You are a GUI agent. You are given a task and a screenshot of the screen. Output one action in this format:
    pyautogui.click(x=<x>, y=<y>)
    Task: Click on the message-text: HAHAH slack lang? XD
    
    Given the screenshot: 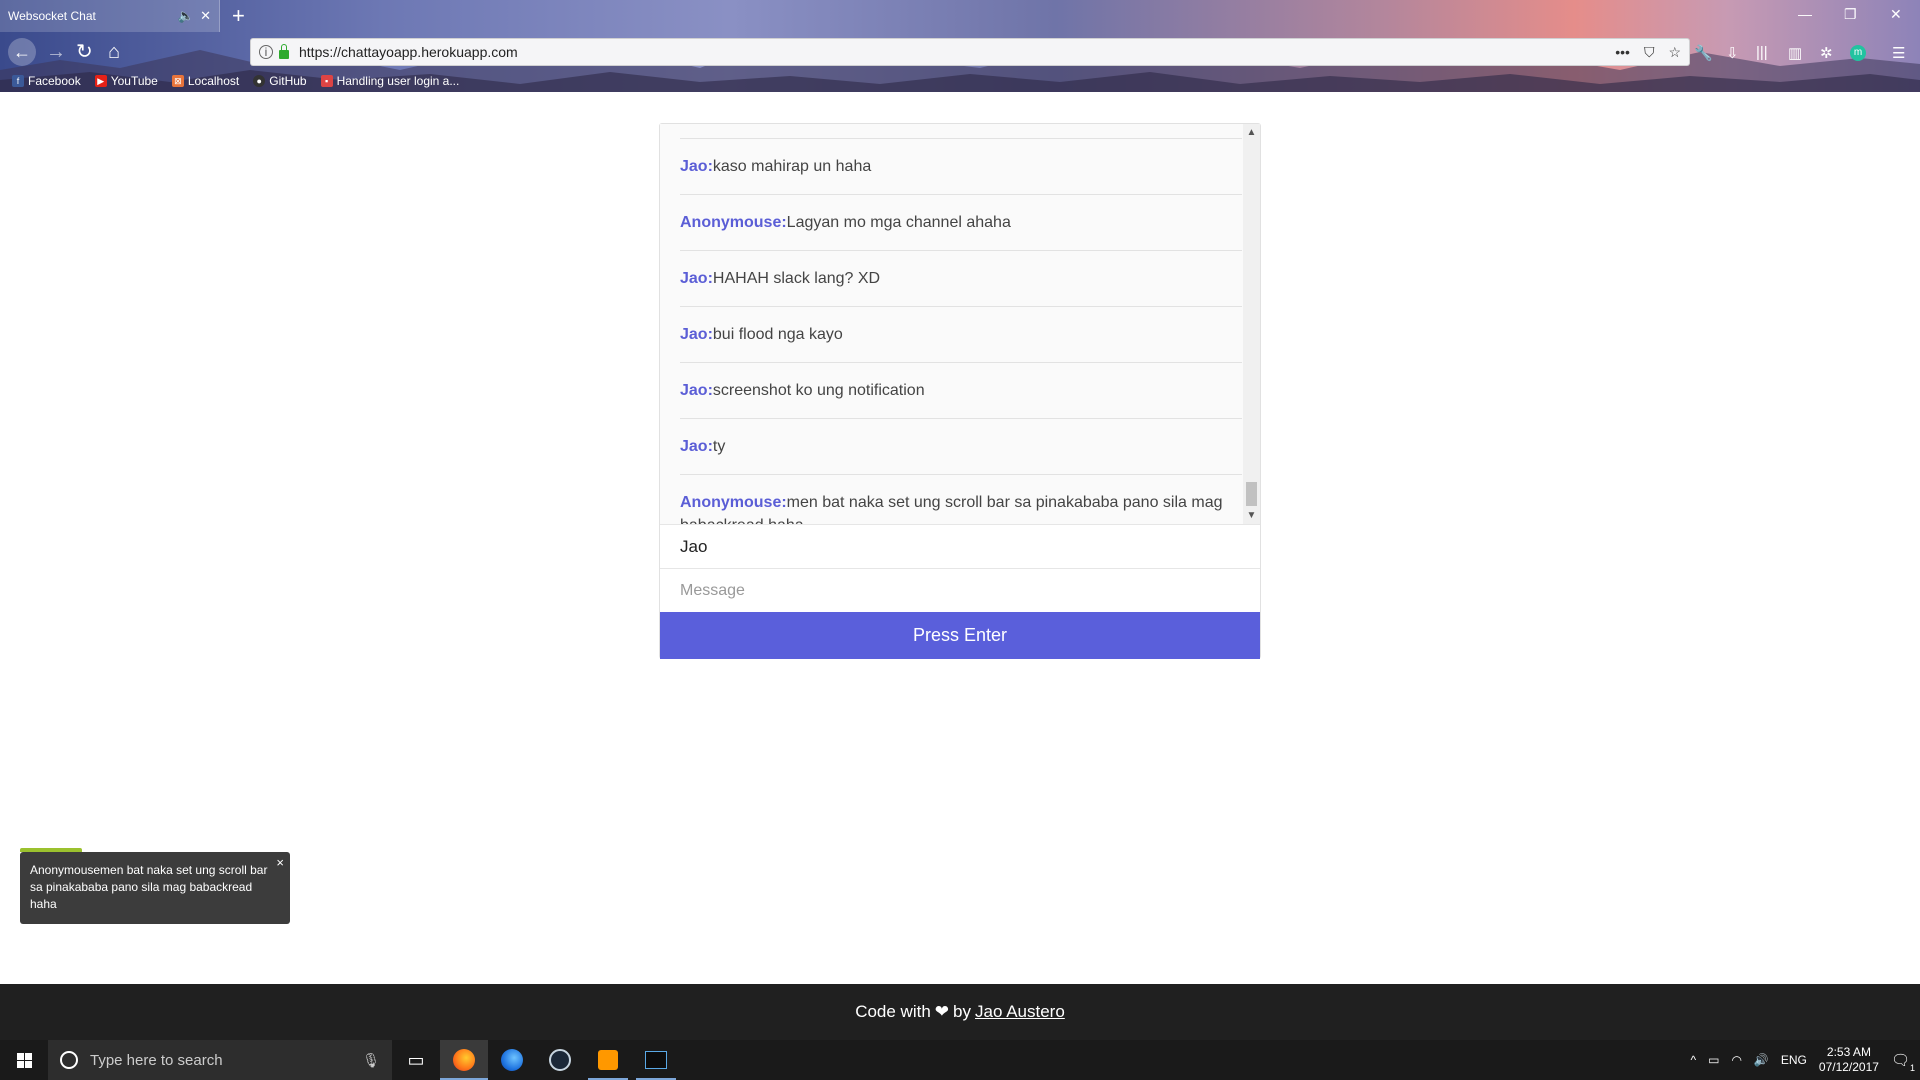 What is the action you would take?
    pyautogui.click(x=796, y=278)
    